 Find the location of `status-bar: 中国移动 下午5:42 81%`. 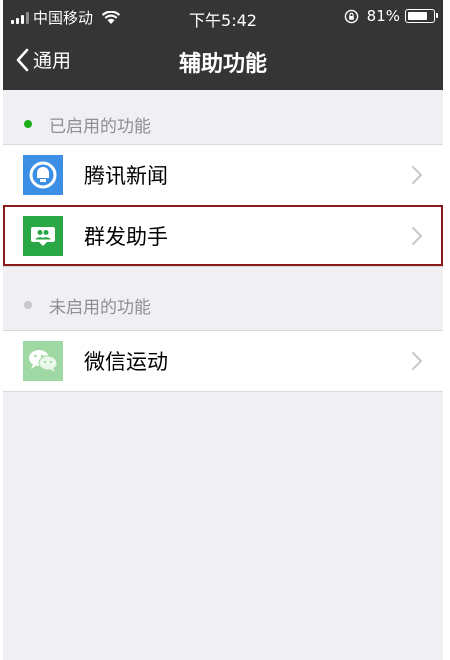

status-bar: 中国移动 下午5:42 81% is located at coordinates (223, 16).